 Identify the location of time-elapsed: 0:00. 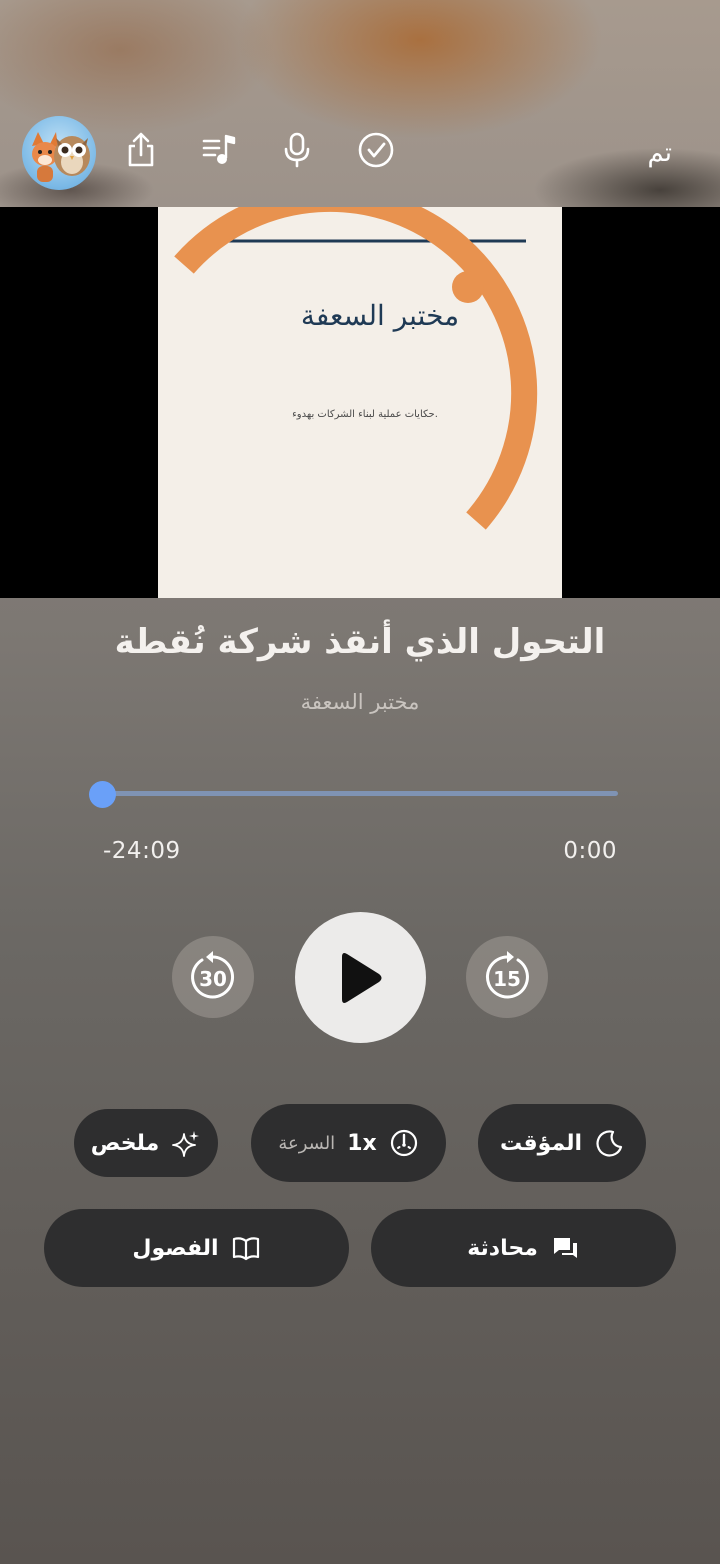
(590, 851).